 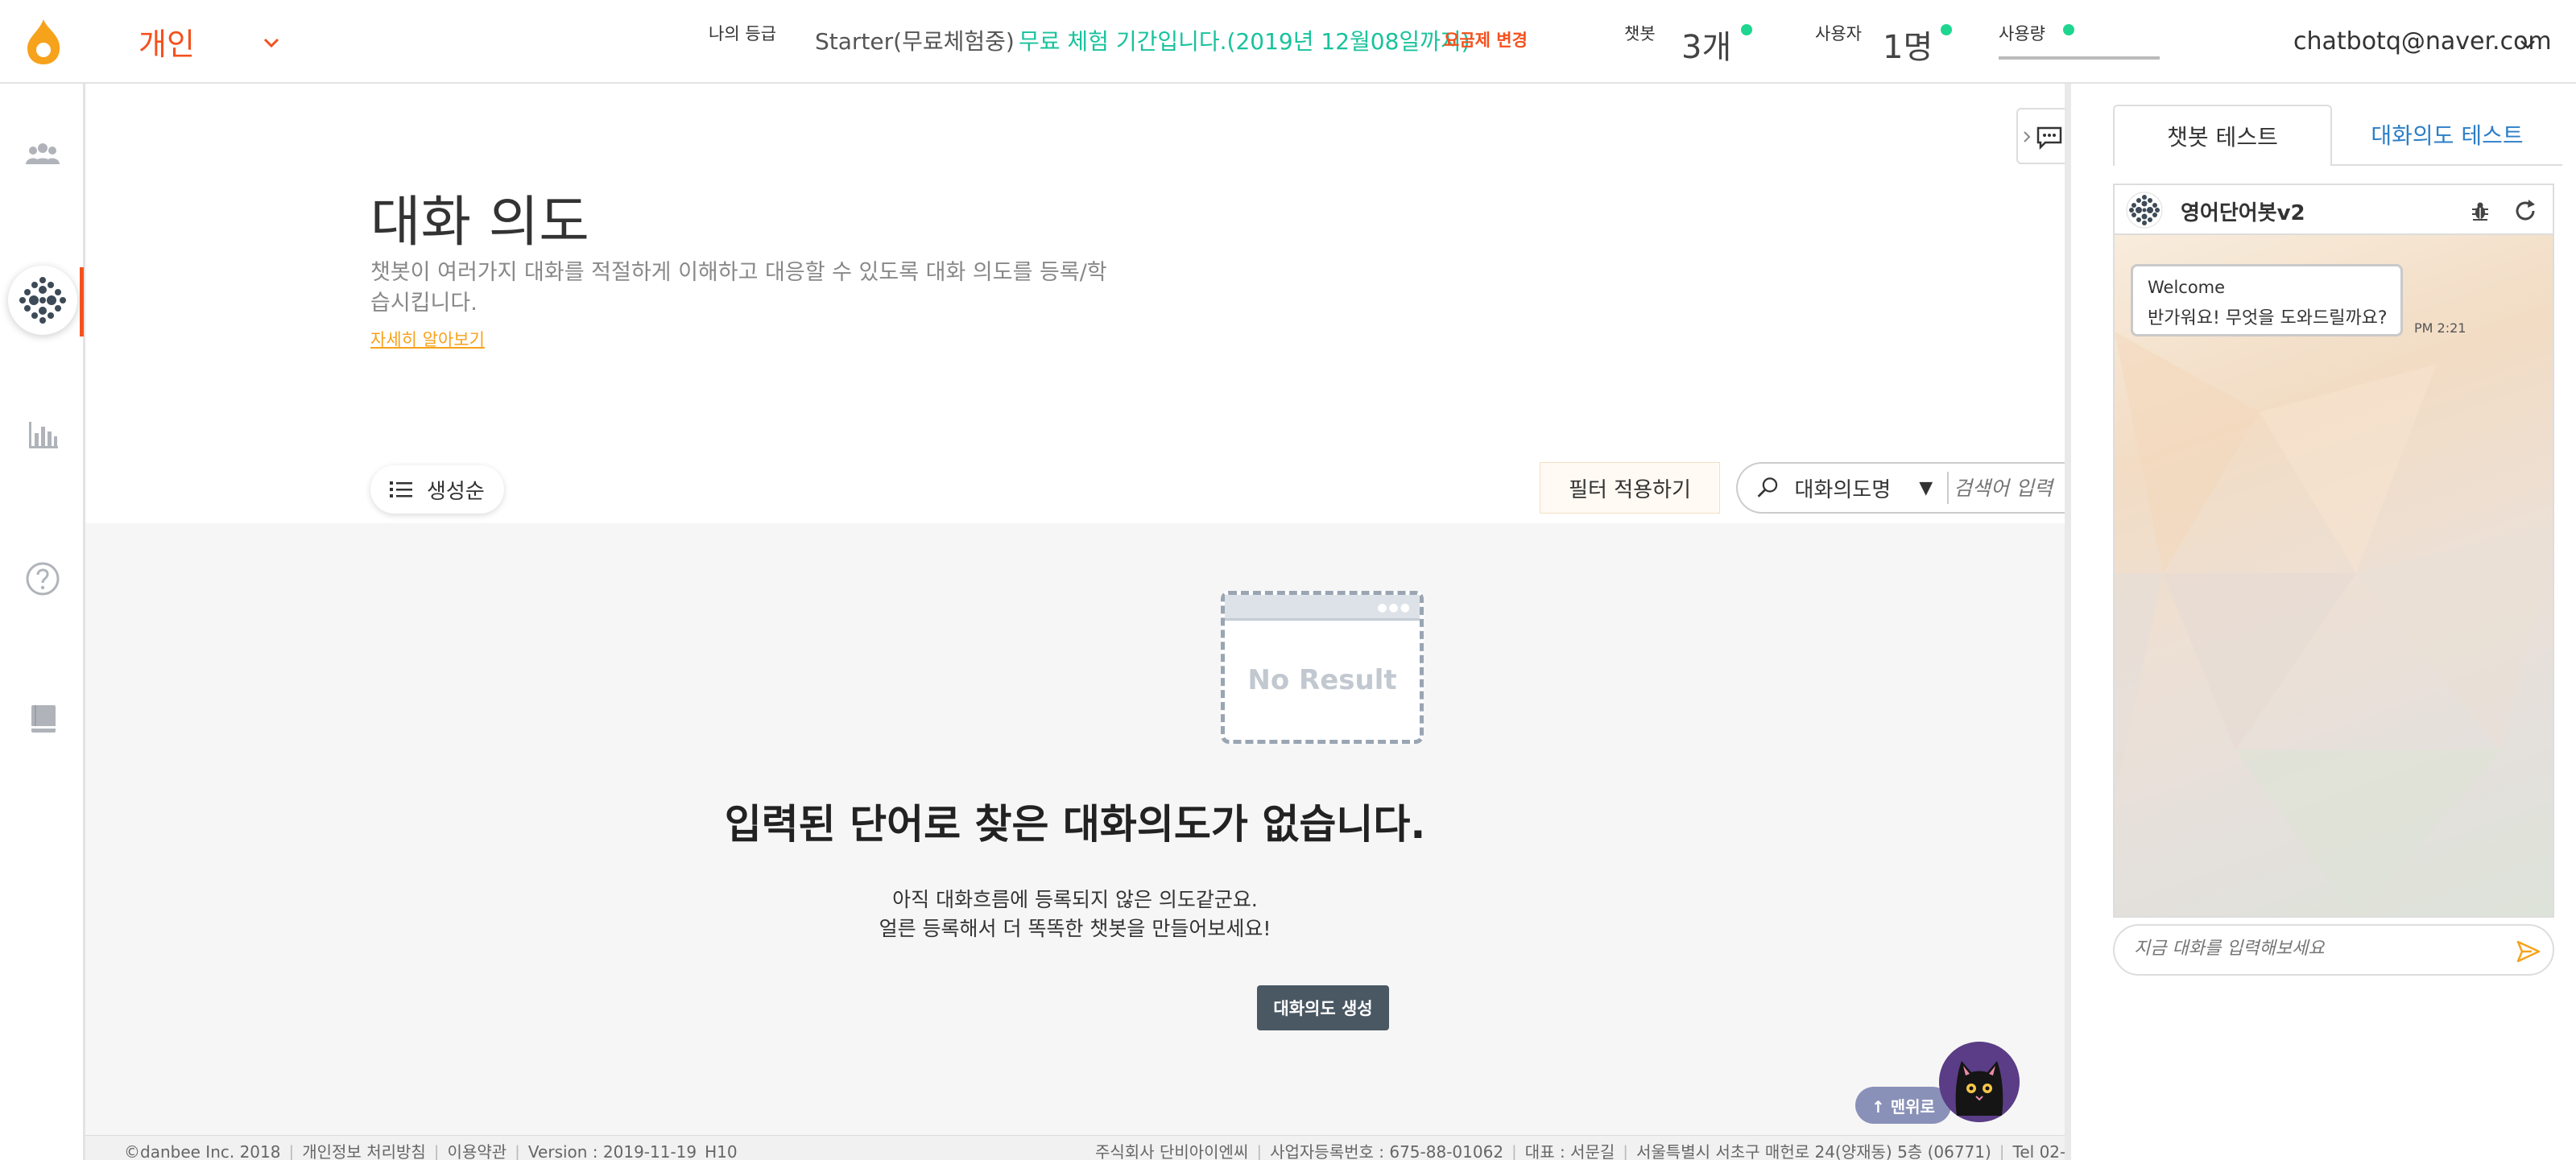 What do you see at coordinates (364, 1151) in the screenshot?
I see `footer-privacy-link: 개인정보 처리방침` at bounding box center [364, 1151].